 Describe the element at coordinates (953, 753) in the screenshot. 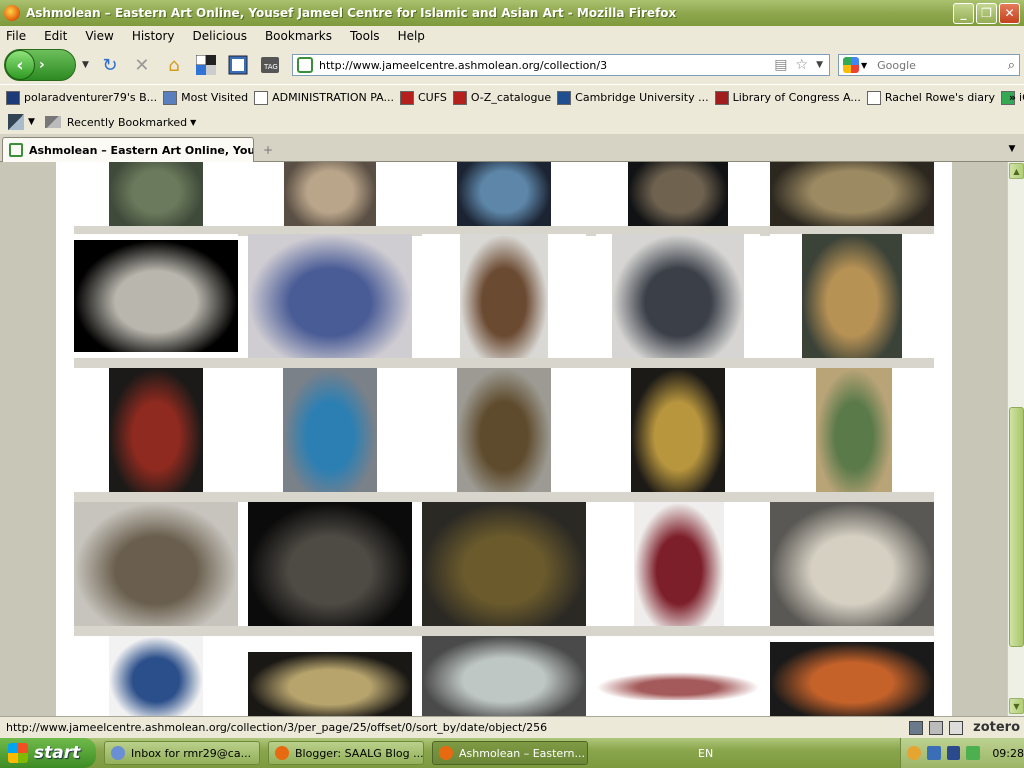

I see `shield-icon` at that location.